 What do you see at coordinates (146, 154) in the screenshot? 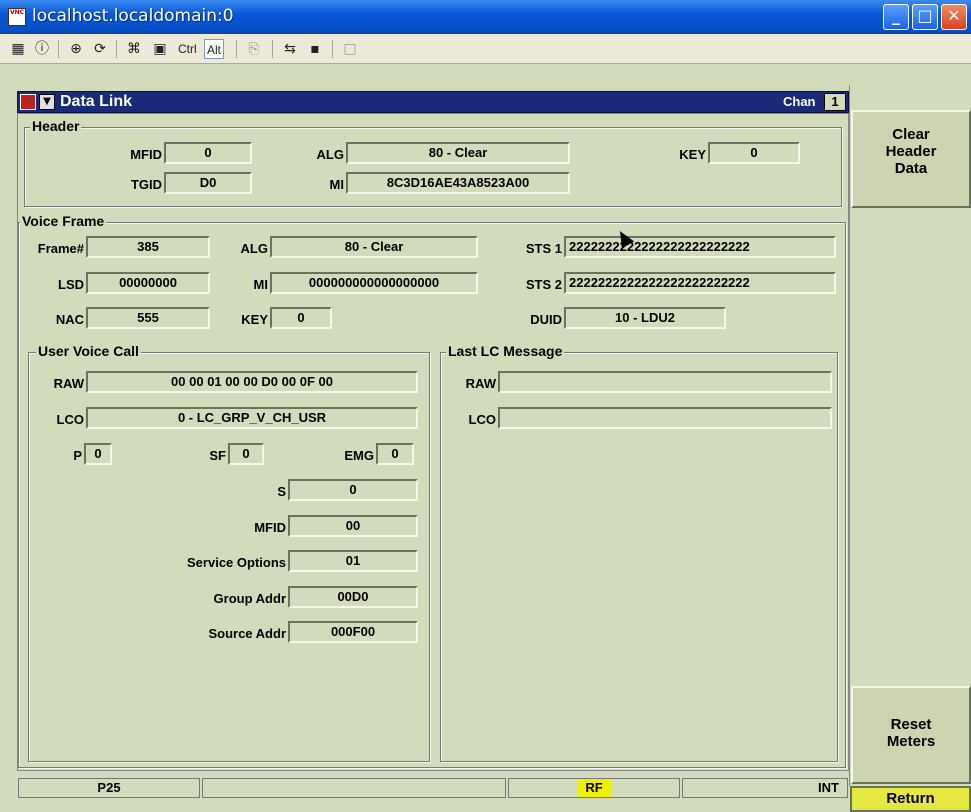
I see `header-mfid-label: MFID` at bounding box center [146, 154].